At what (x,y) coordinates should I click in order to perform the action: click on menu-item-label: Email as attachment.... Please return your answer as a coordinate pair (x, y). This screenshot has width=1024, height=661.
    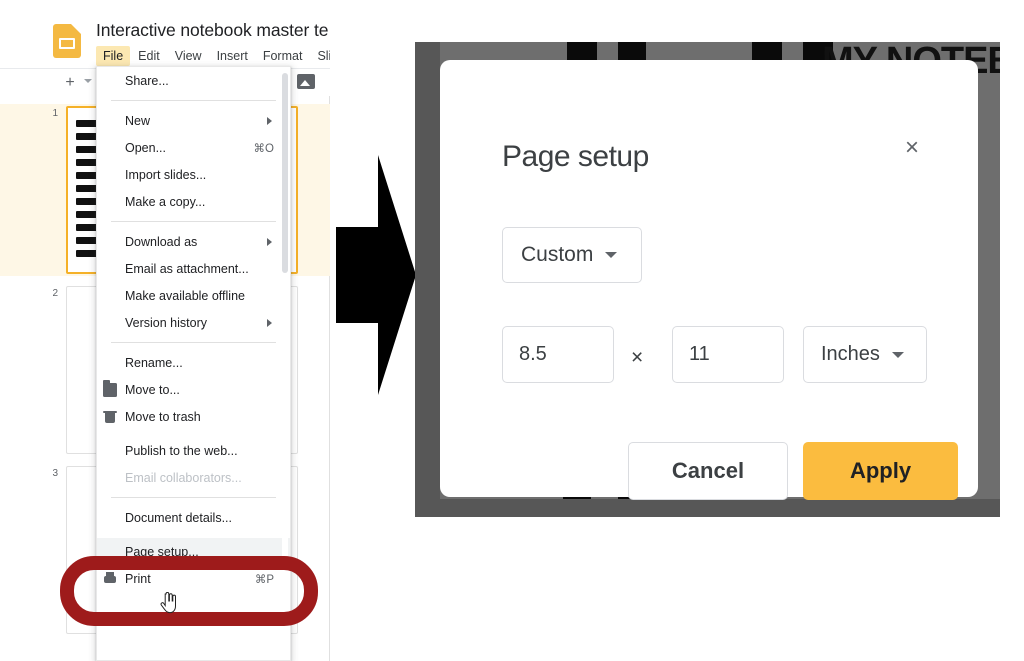
    Looking at the image, I should click on (187, 268).